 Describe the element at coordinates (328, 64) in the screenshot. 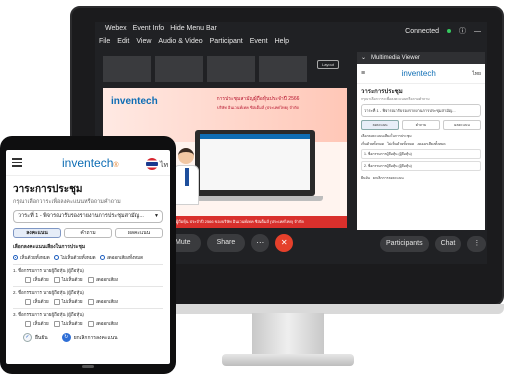

I see `layout-button: Layout` at that location.